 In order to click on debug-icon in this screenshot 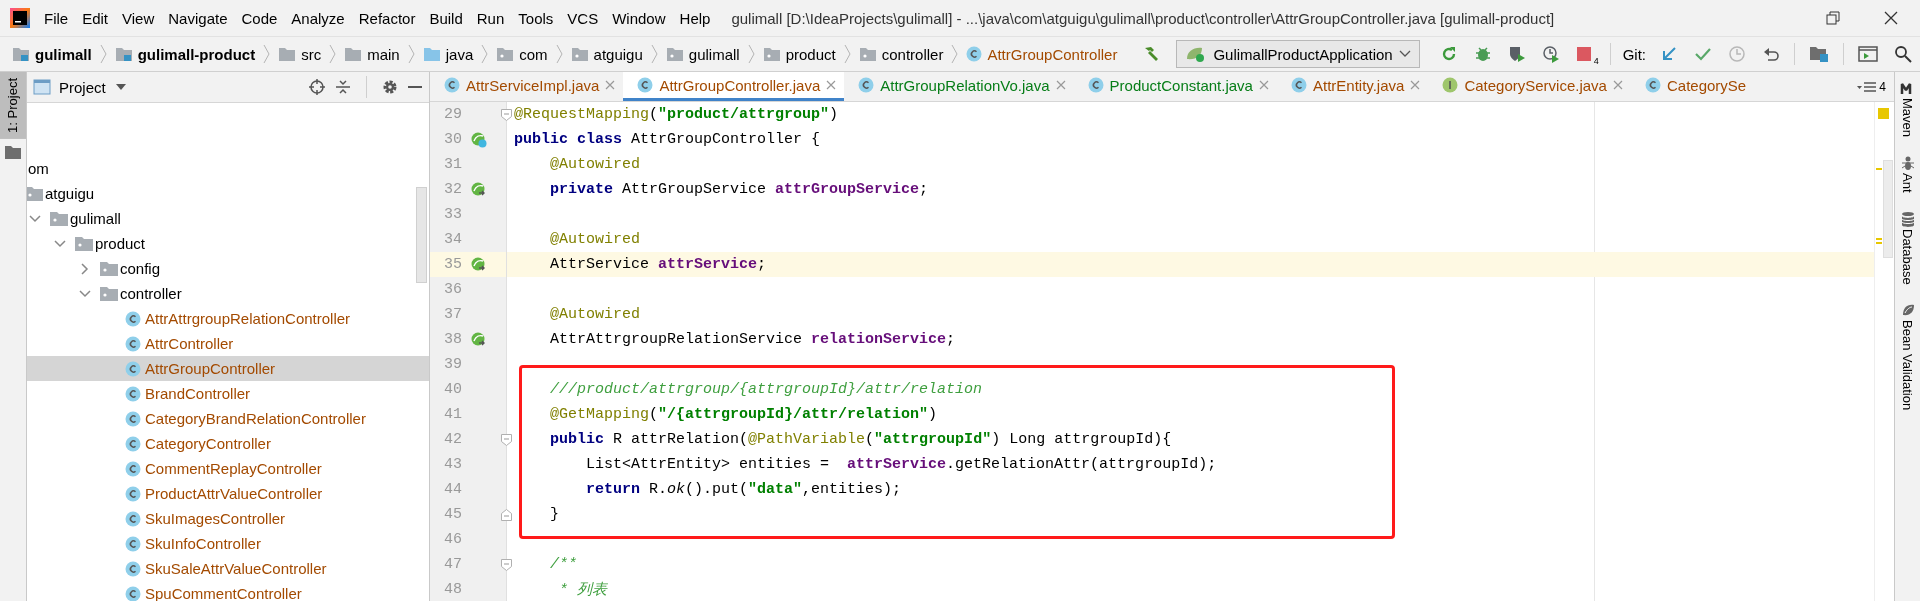, I will do `click(1482, 54)`.